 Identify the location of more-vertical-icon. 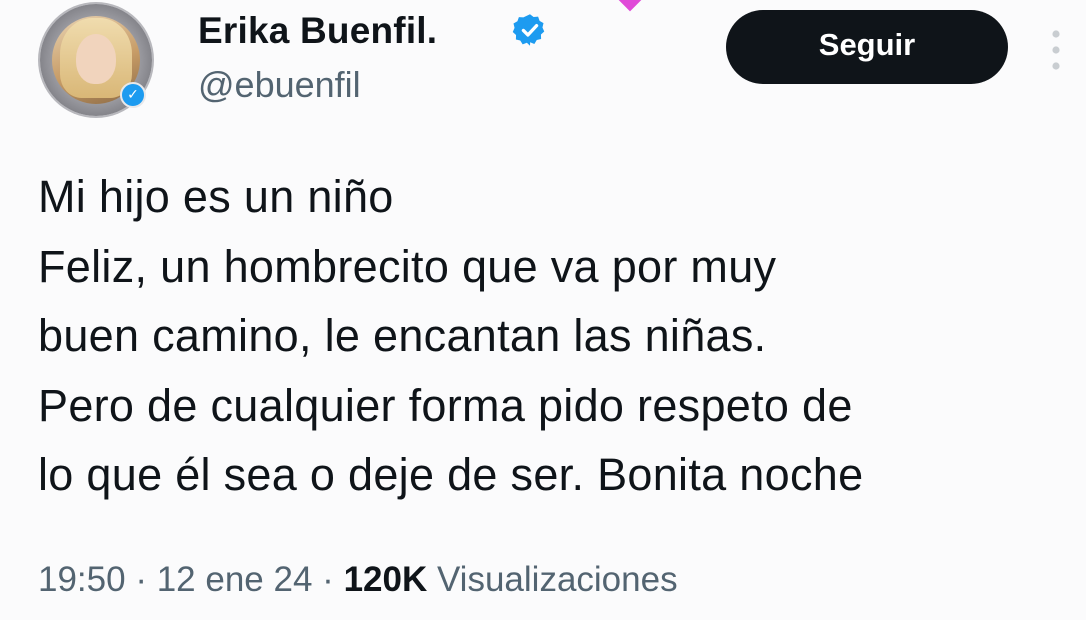
(1056, 50).